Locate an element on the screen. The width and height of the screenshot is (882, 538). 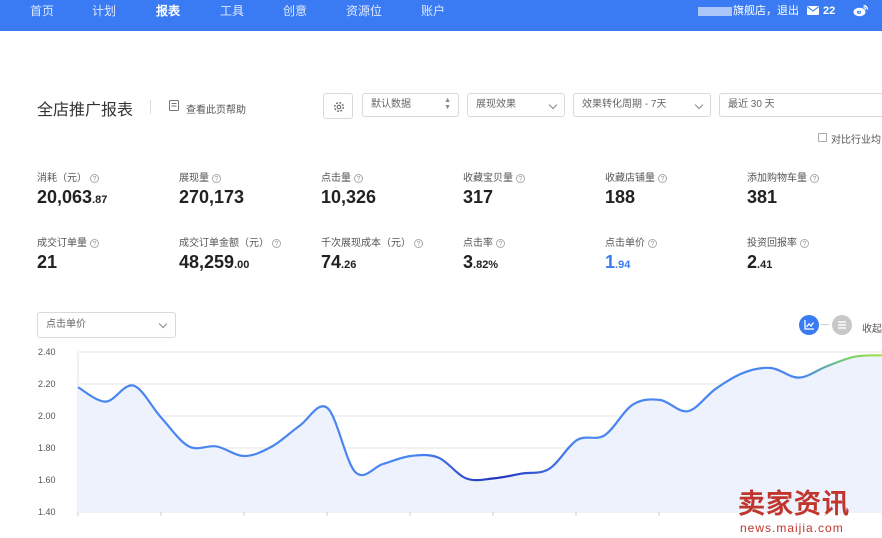
watermark-url: news.maijia.com is located at coordinates (792, 528).